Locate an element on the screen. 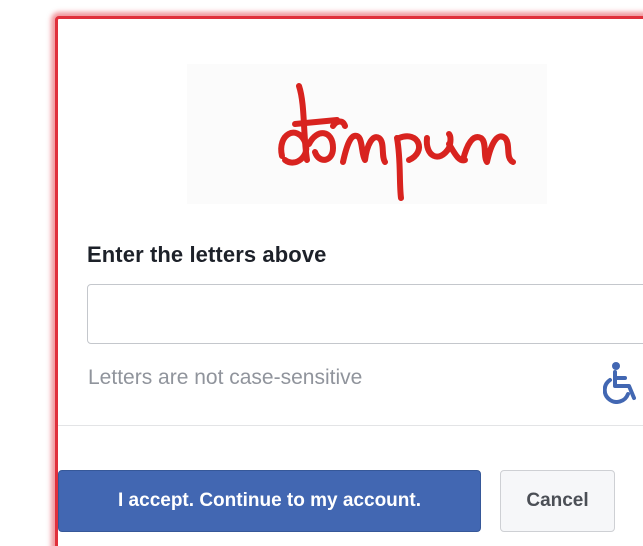  captcha-image is located at coordinates (367, 134).